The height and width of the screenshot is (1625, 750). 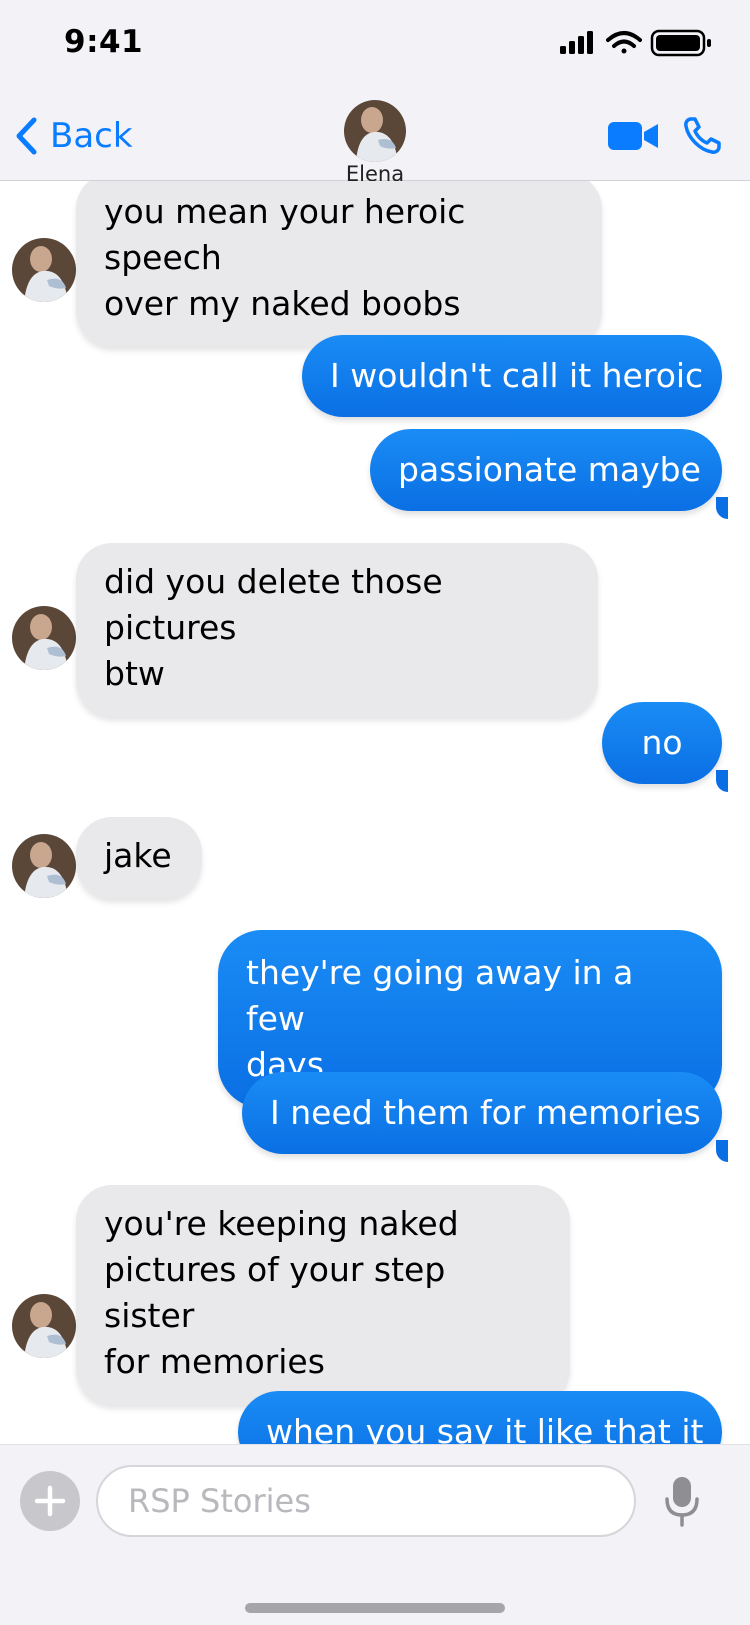 What do you see at coordinates (366, 1501) in the screenshot?
I see `message-input` at bounding box center [366, 1501].